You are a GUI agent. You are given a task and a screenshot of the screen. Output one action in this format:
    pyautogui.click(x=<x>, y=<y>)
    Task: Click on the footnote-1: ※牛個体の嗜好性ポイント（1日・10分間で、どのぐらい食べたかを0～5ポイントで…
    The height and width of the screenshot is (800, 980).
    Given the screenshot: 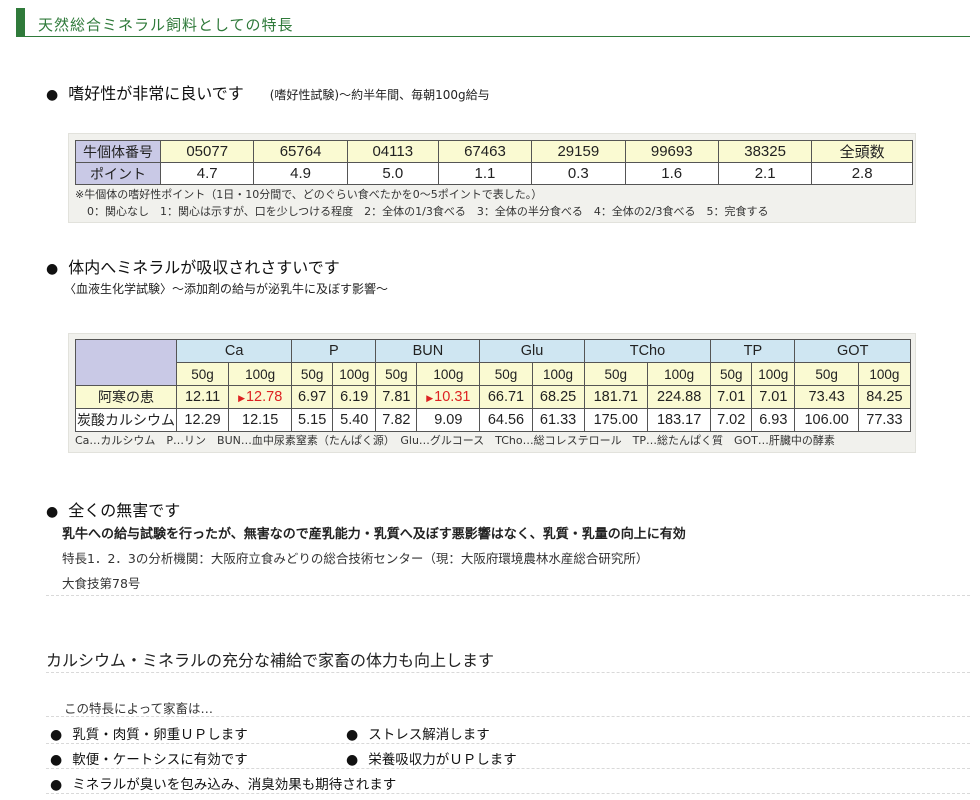 What is the action you would take?
    pyautogui.click(x=309, y=194)
    